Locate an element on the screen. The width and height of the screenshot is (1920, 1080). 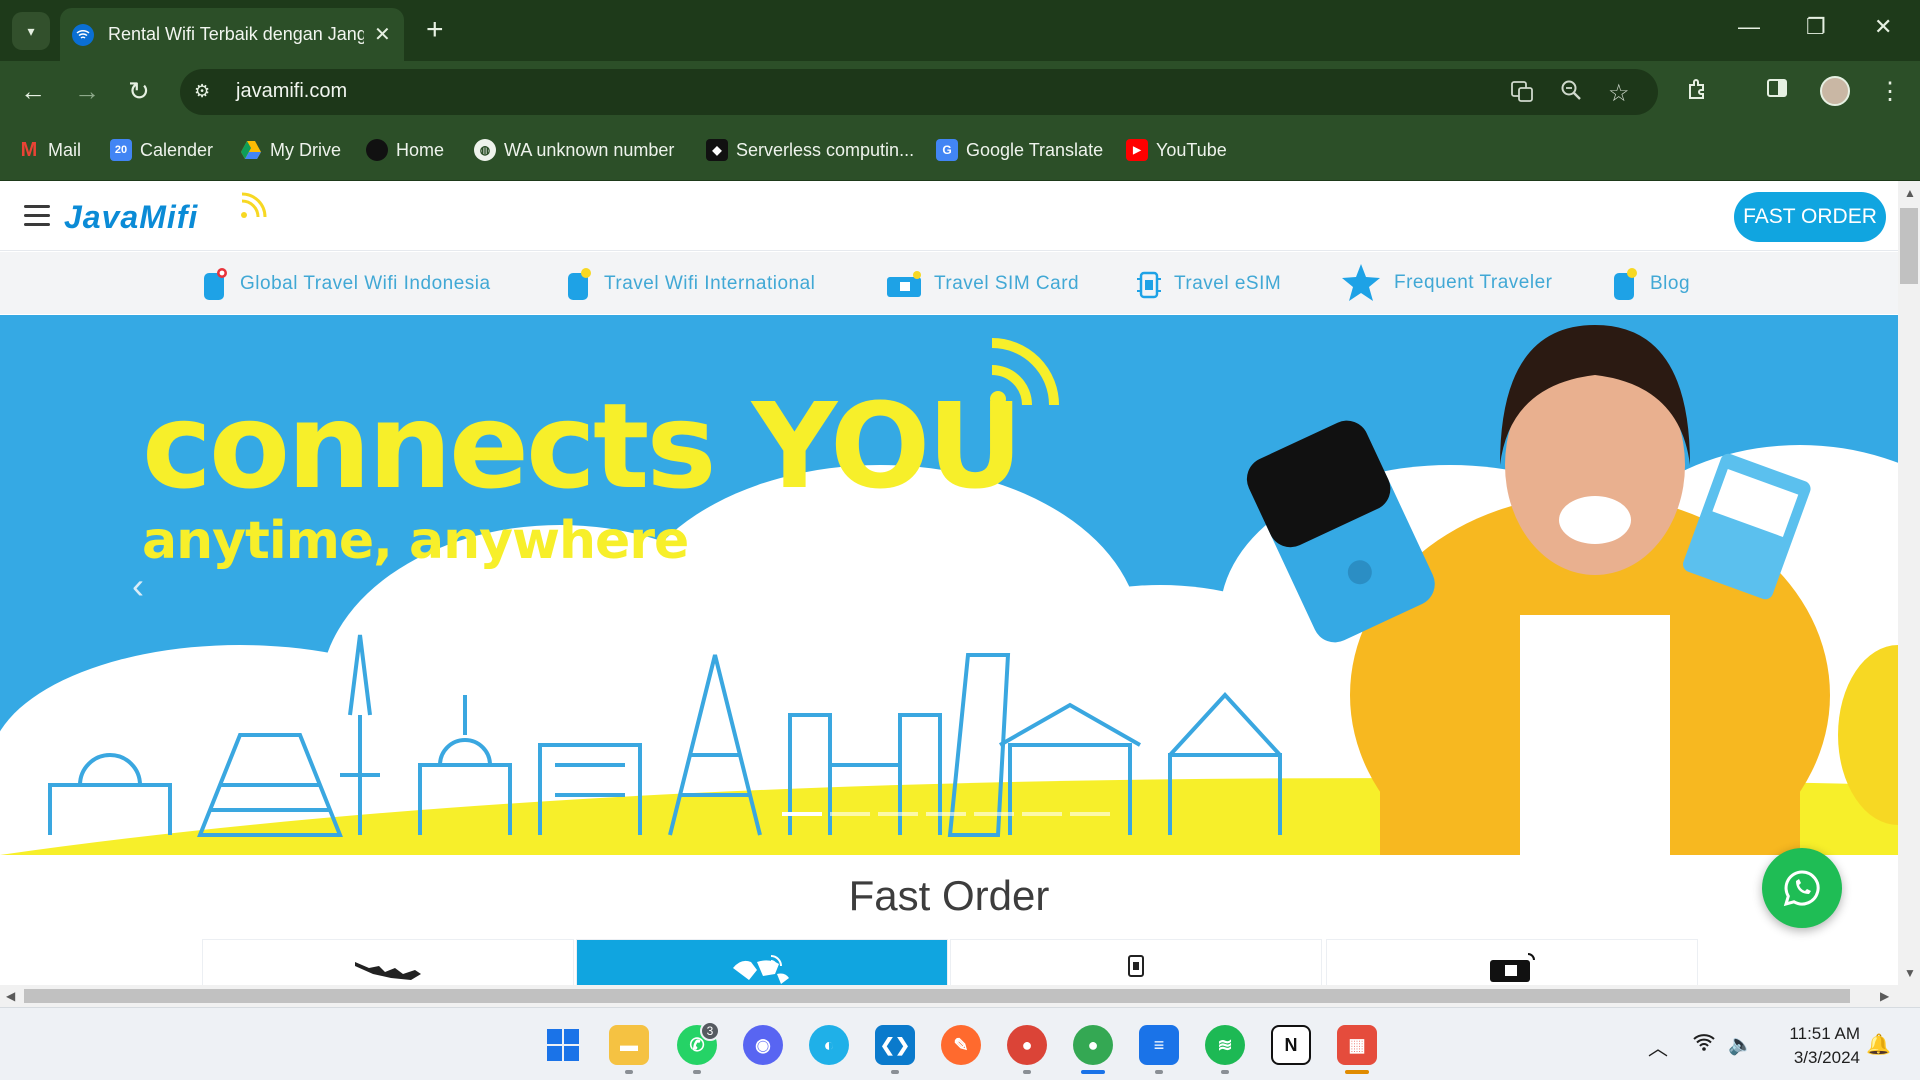
file-explorer-icon: ▬ is located at coordinates (629, 1045).